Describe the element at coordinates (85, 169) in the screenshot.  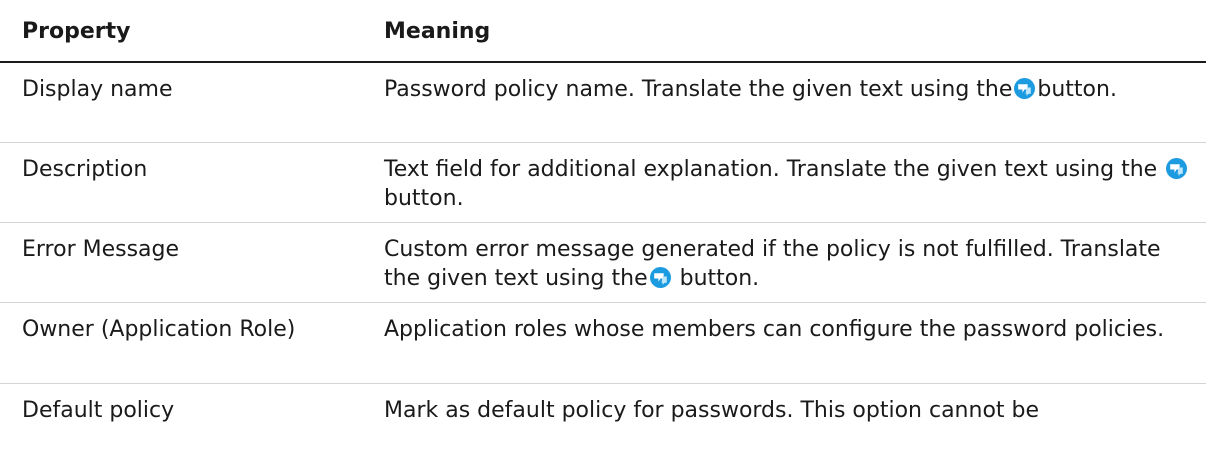
I see `property-cell: Description` at that location.